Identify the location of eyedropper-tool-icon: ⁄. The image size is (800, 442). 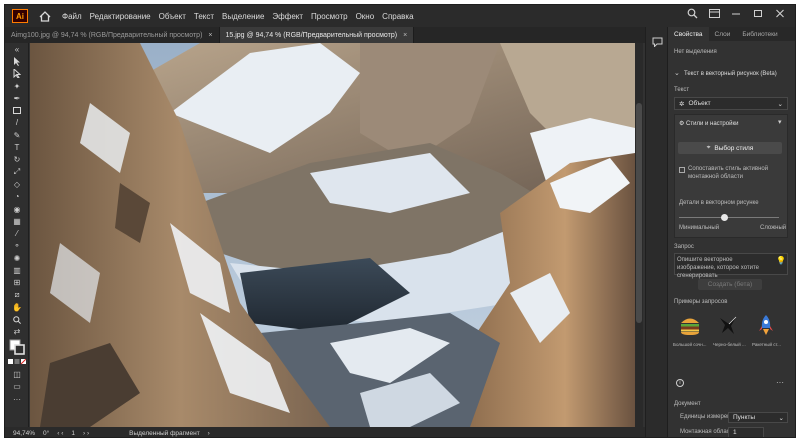
(17, 233).